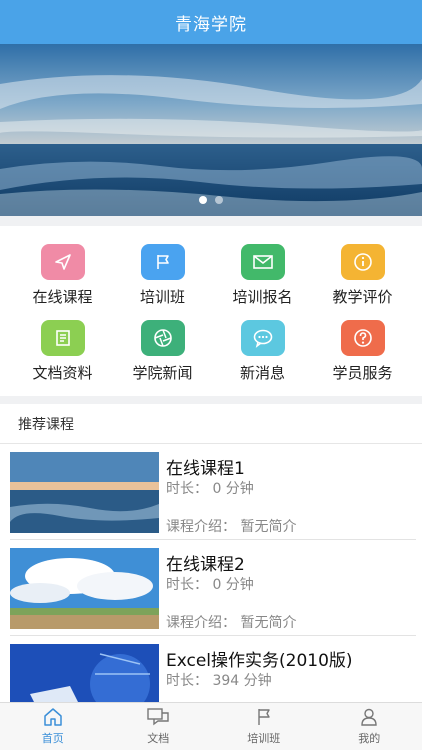 The height and width of the screenshot is (750, 422). What do you see at coordinates (259, 661) in the screenshot?
I see `course-title: Excel操作实务(2010版)` at bounding box center [259, 661].